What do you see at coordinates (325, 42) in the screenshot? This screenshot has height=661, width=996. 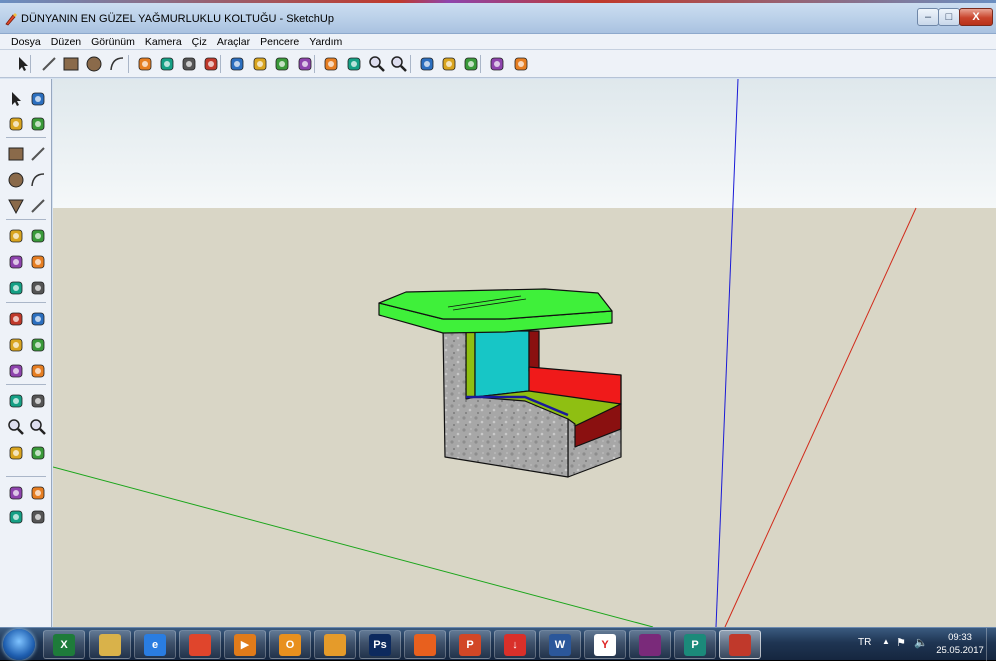 I see `menu-yardim: Yardım` at bounding box center [325, 42].